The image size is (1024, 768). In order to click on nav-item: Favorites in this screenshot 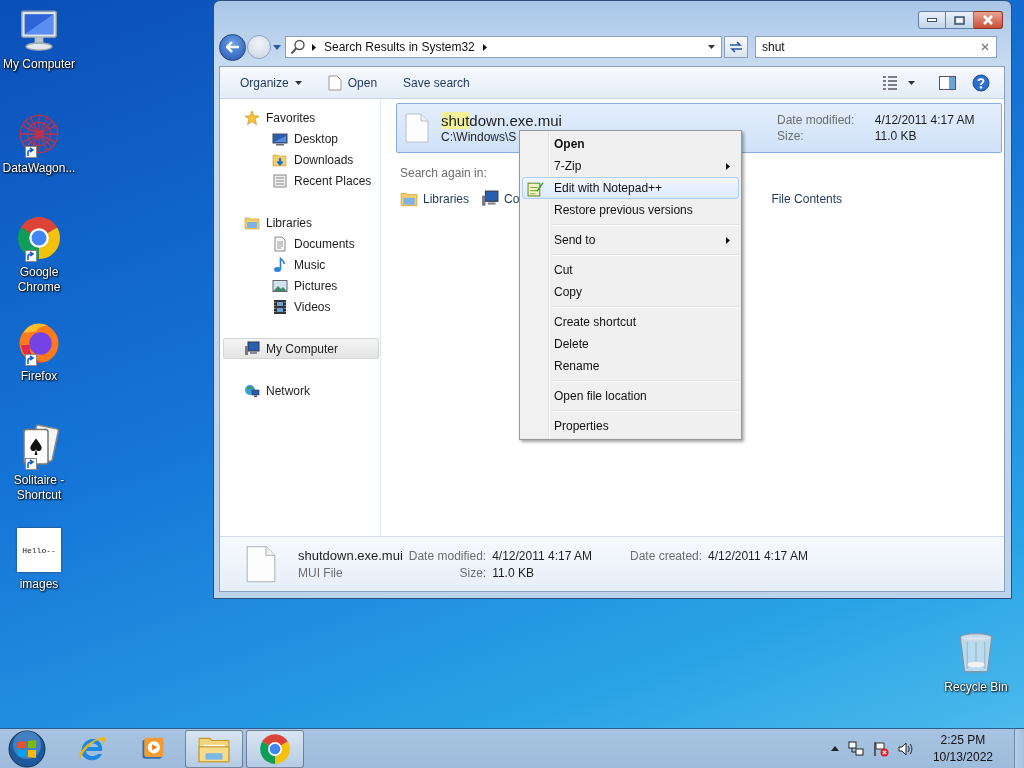, I will do `click(301, 117)`.